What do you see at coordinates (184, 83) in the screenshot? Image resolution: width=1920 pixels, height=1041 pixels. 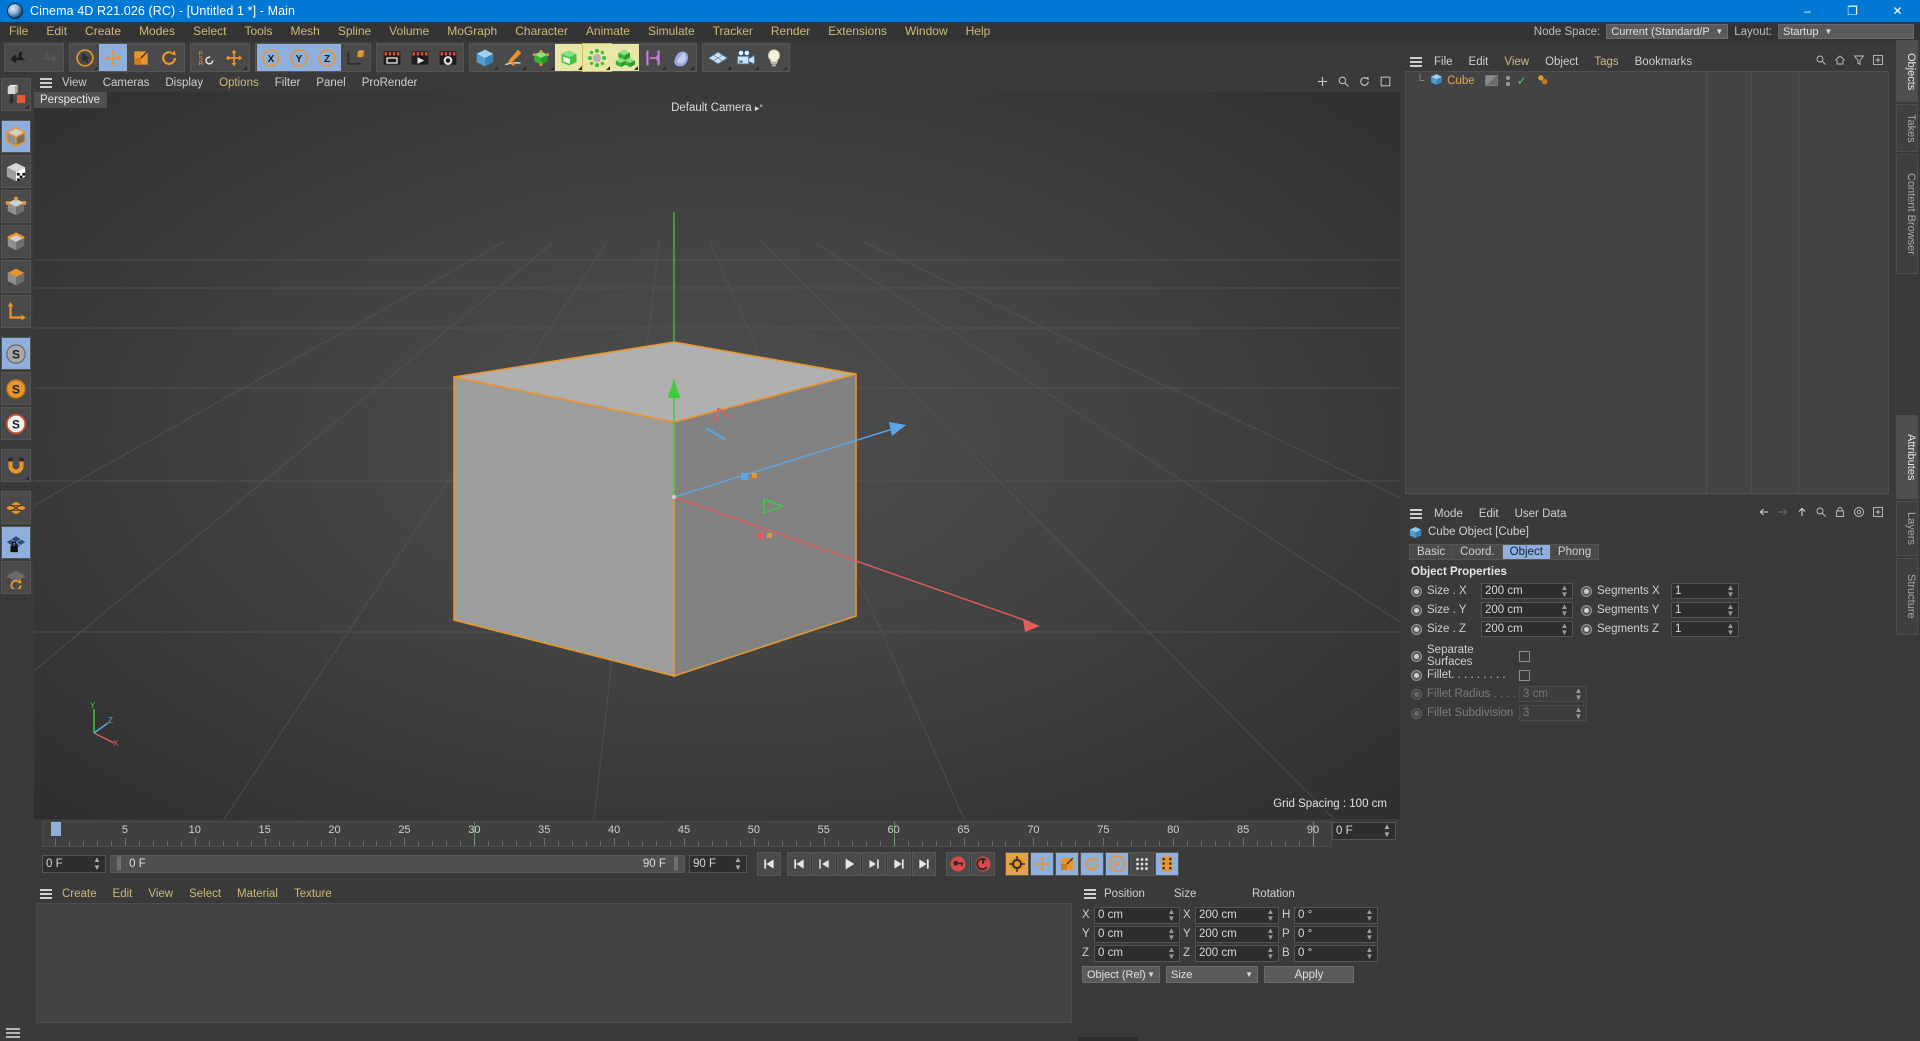 I see `viewport-menu-display: Display` at bounding box center [184, 83].